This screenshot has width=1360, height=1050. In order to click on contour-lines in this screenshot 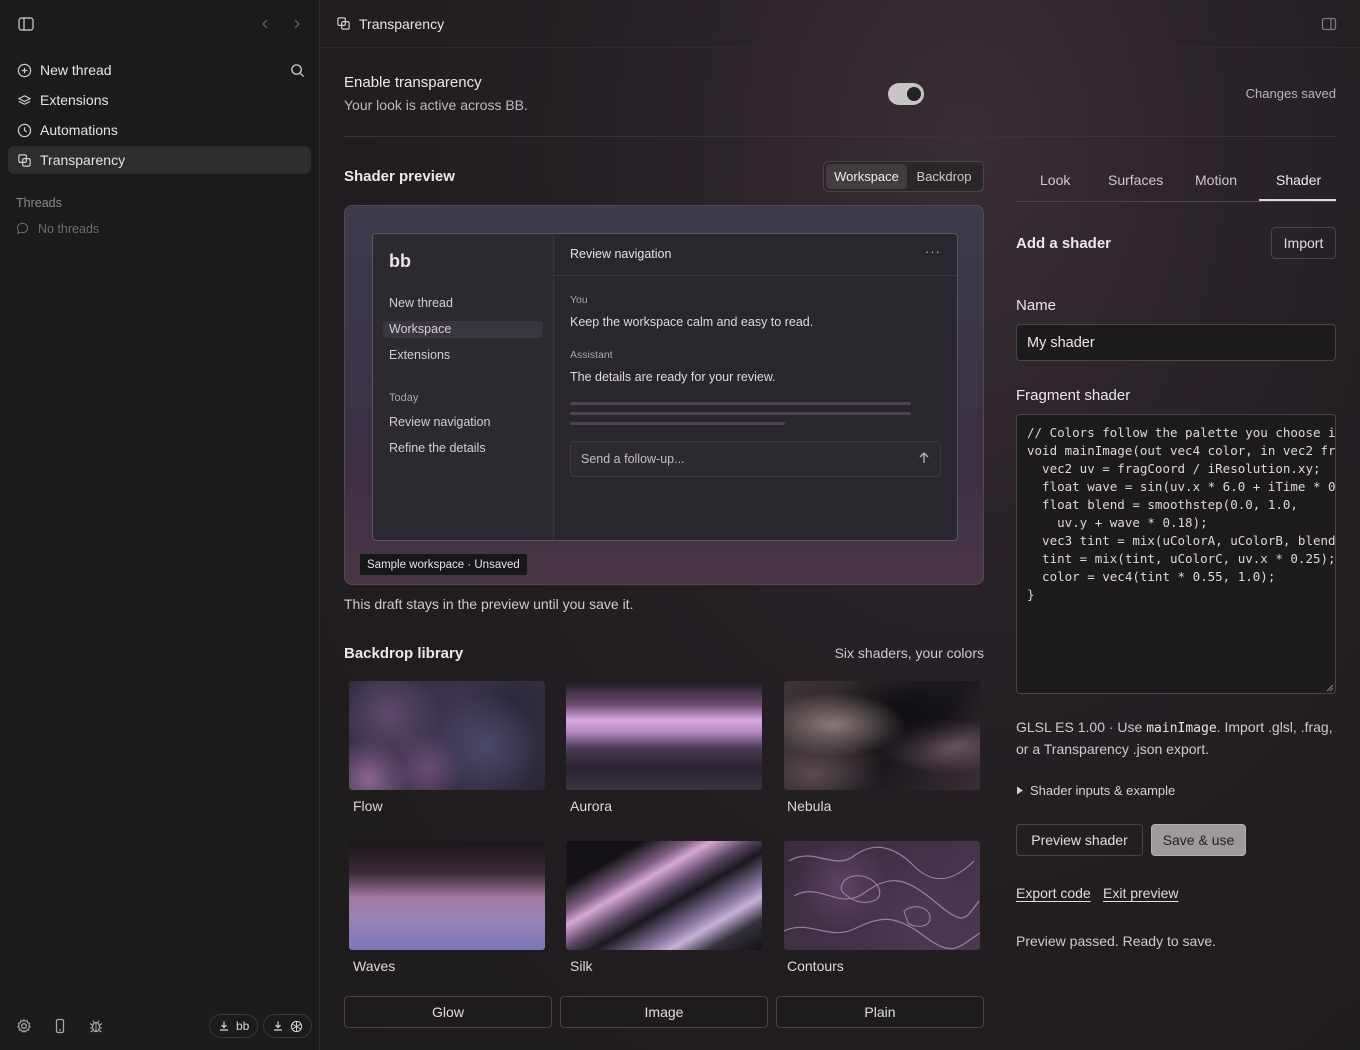, I will do `click(882, 898)`.